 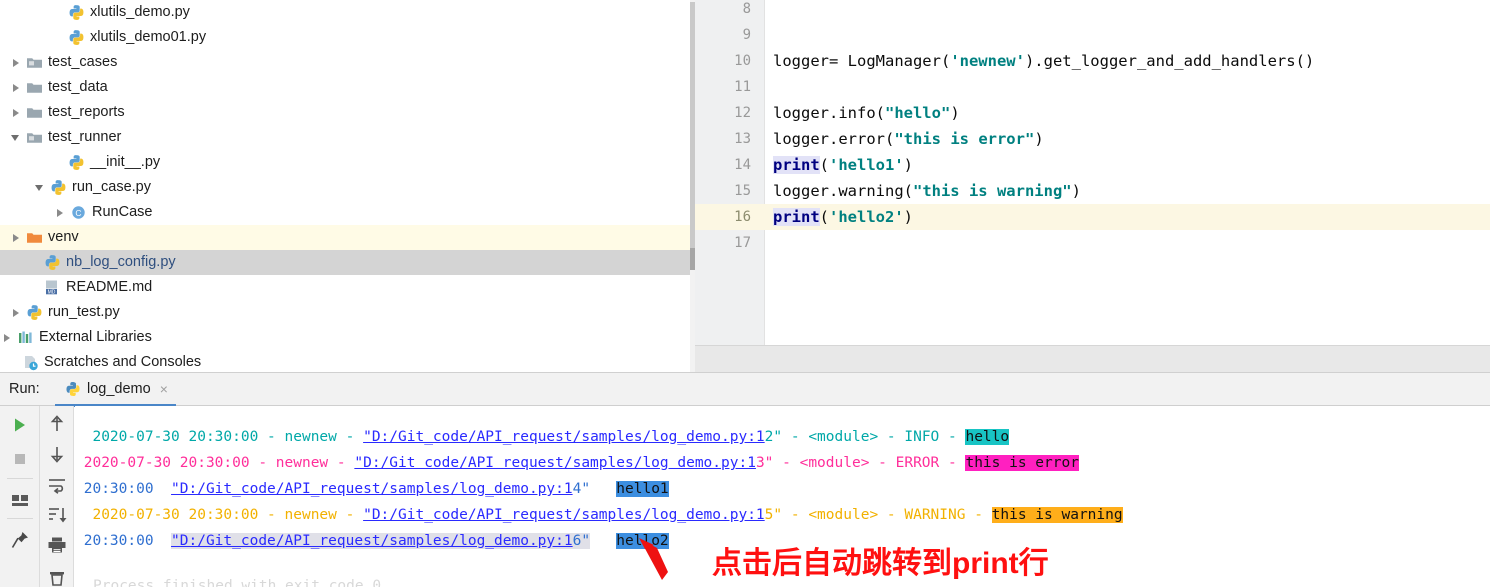 I want to click on line-number: 16, so click(x=742, y=217).